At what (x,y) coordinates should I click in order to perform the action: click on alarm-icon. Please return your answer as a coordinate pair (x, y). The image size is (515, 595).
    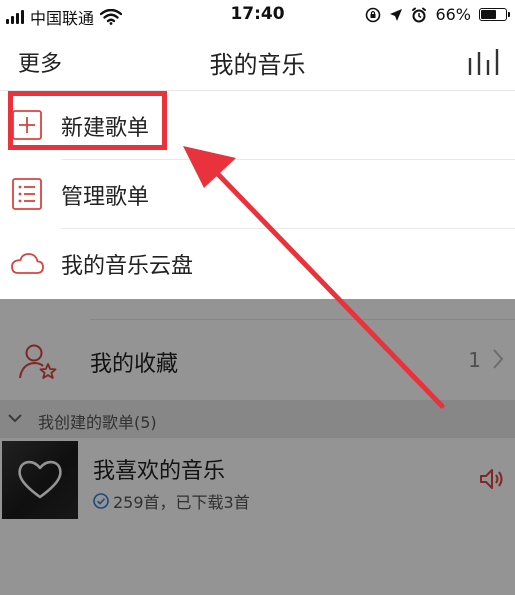
    Looking at the image, I should click on (419, 14).